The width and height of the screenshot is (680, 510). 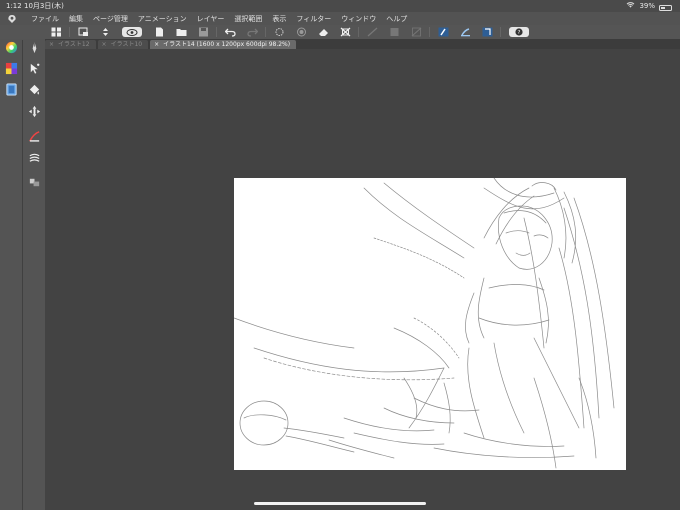 What do you see at coordinates (252, 32) in the screenshot?
I see `redo-icon` at bounding box center [252, 32].